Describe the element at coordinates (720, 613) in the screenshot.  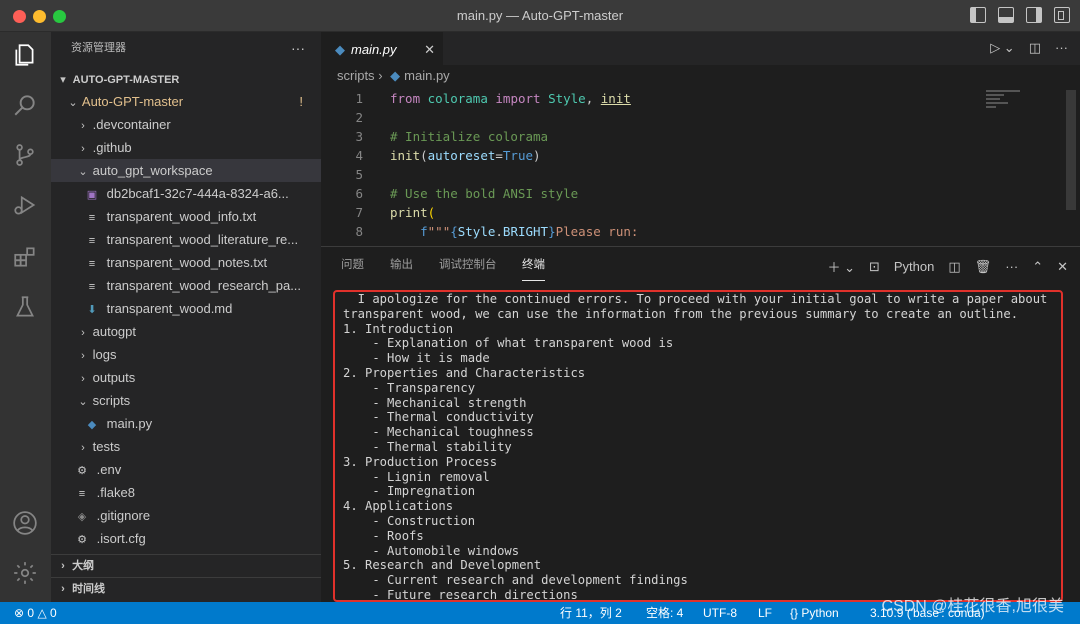
I see `encoding-status: UTF-8` at that location.